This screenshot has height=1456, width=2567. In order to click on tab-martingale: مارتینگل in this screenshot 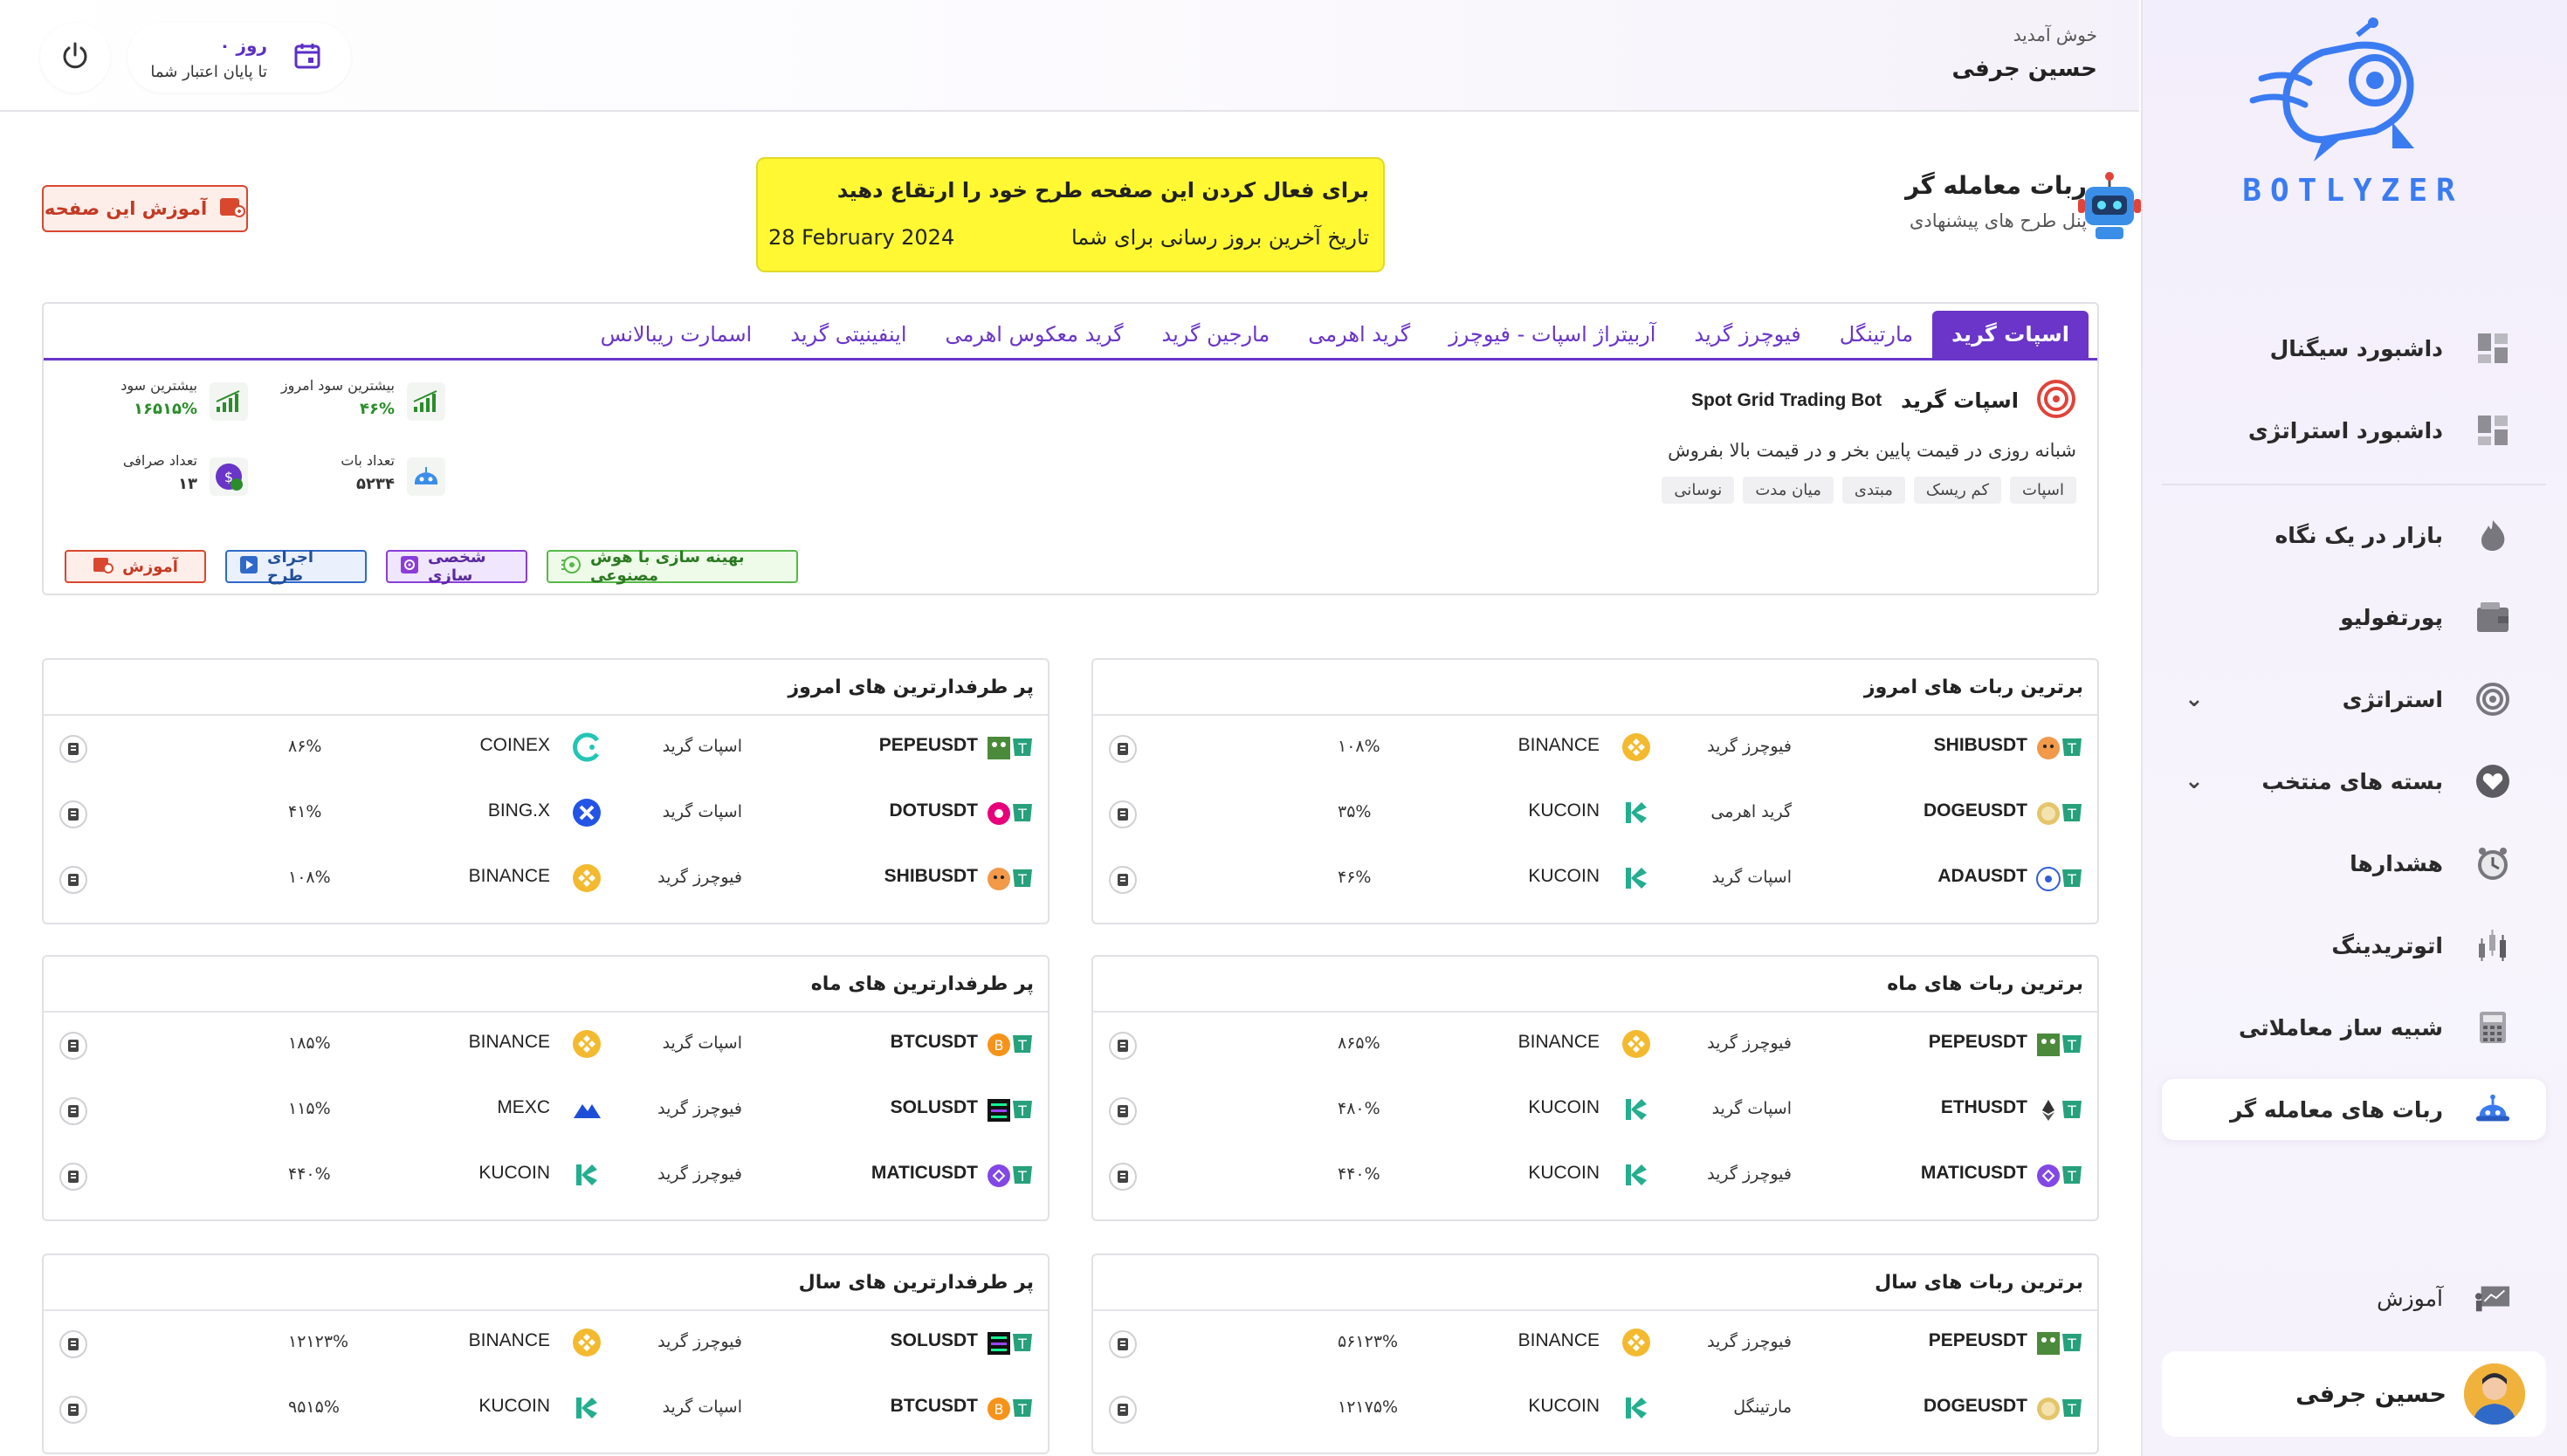, I will do `click(1876, 334)`.